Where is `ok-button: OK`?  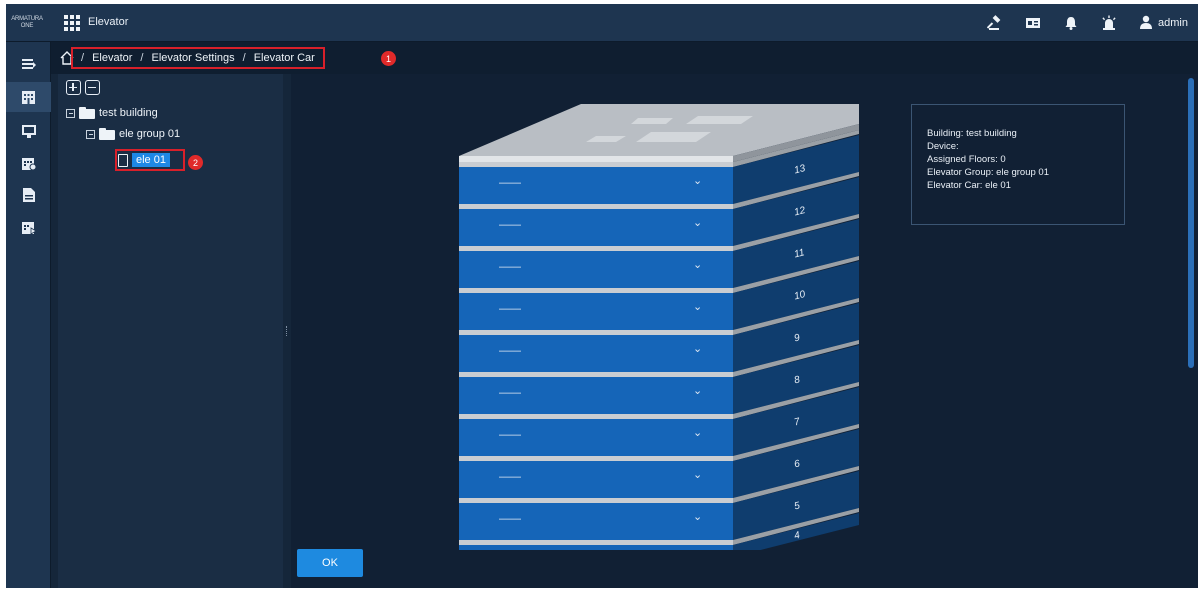 ok-button: OK is located at coordinates (330, 563).